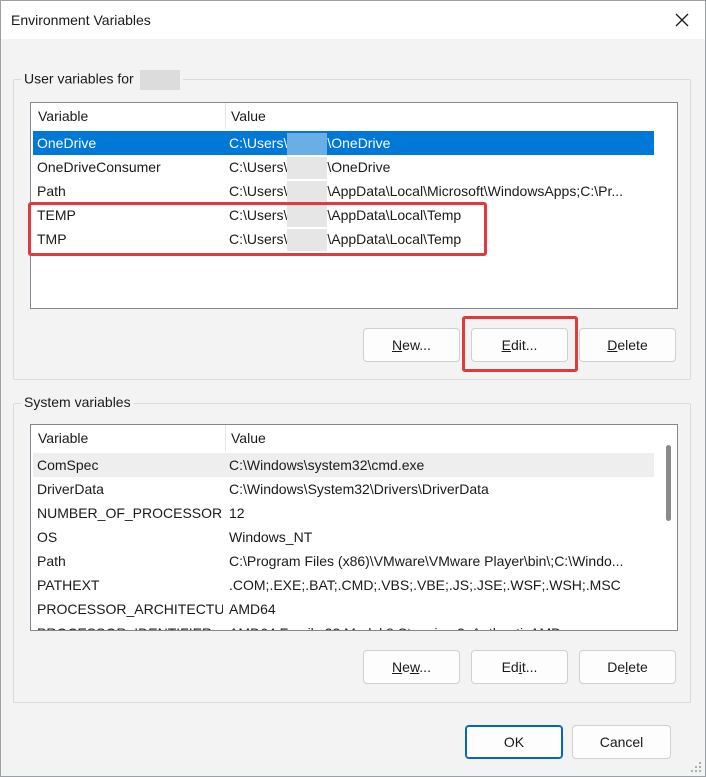  What do you see at coordinates (354, 116) in the screenshot?
I see `user-variables-header: Variable Value` at bounding box center [354, 116].